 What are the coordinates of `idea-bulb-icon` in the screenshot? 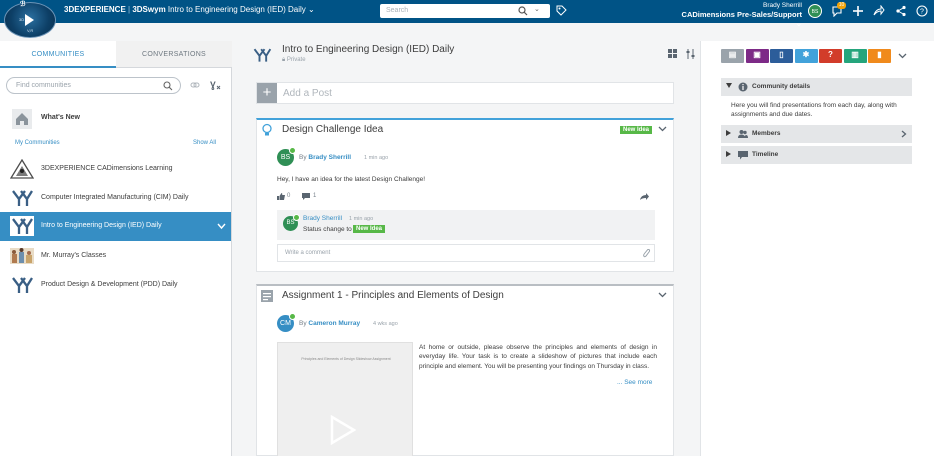 It's located at (267, 129).